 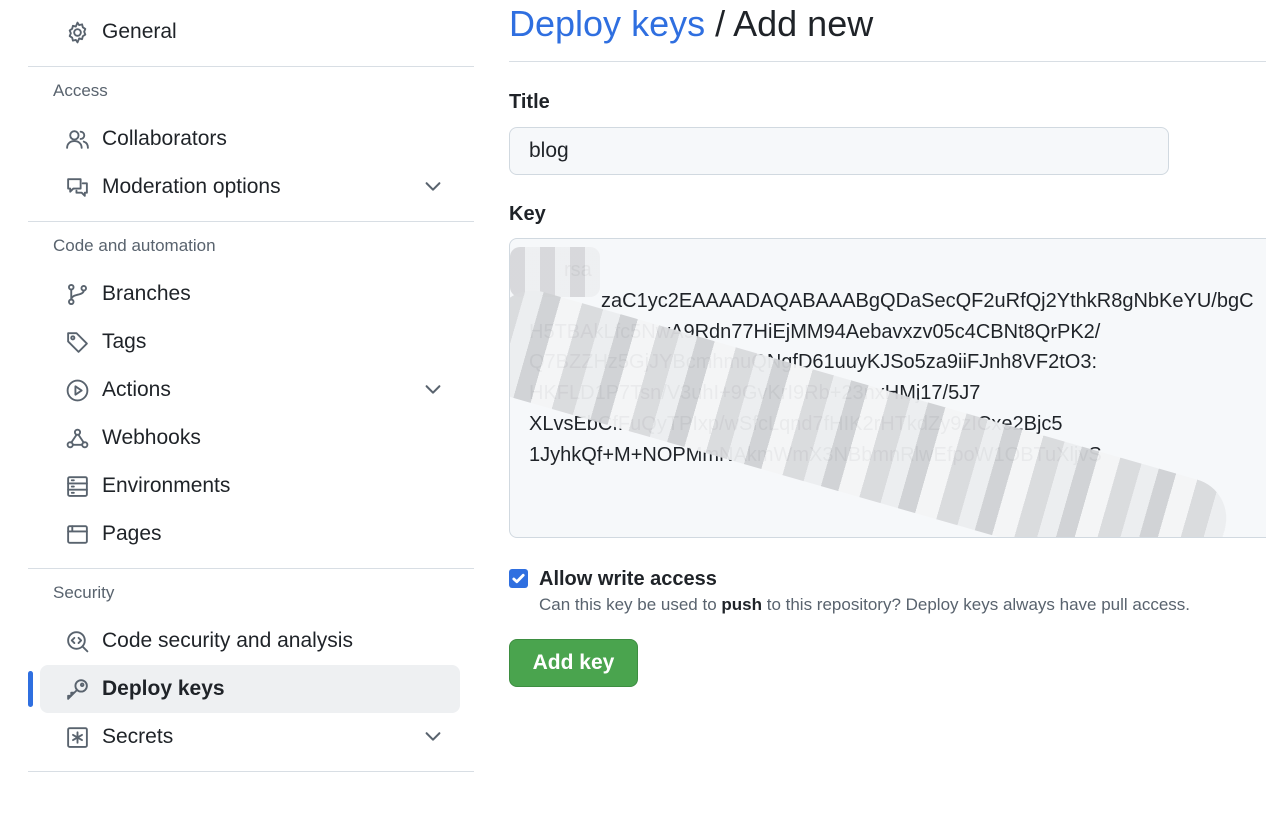 What do you see at coordinates (250, 737) in the screenshot?
I see `sidebar-item-secrets: Secrets` at bounding box center [250, 737].